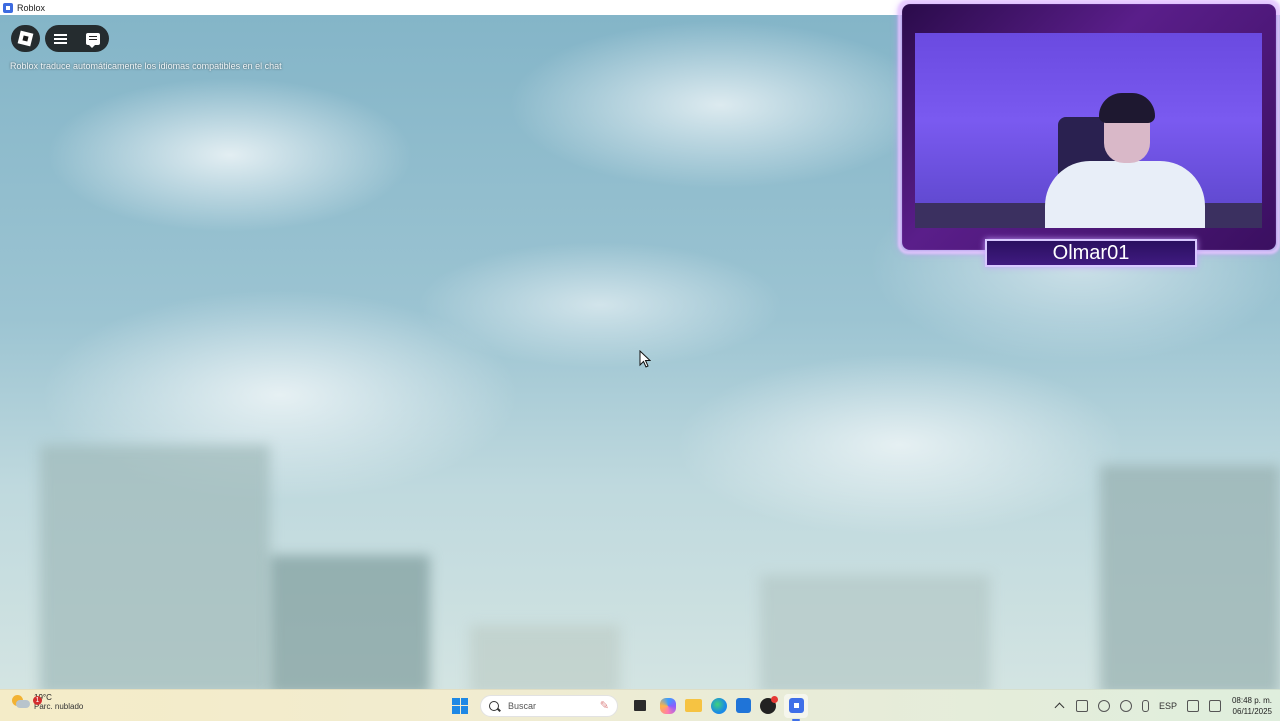 This screenshot has height=721, width=1280. Describe the element at coordinates (37, 700) in the screenshot. I see `notification-badge: 1` at that location.